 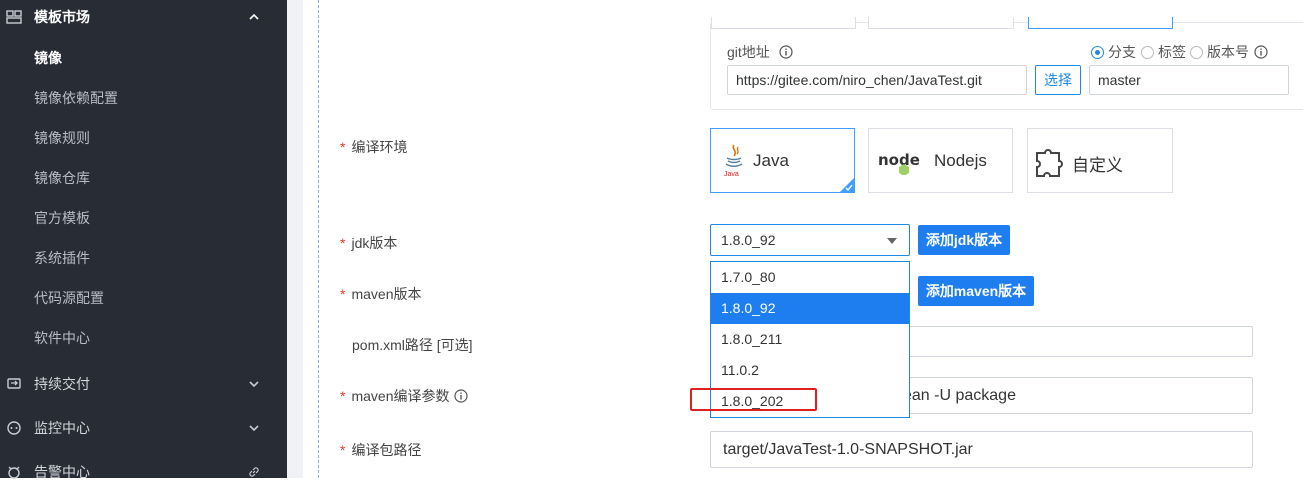 I want to click on svg-text: node, so click(x=899, y=160).